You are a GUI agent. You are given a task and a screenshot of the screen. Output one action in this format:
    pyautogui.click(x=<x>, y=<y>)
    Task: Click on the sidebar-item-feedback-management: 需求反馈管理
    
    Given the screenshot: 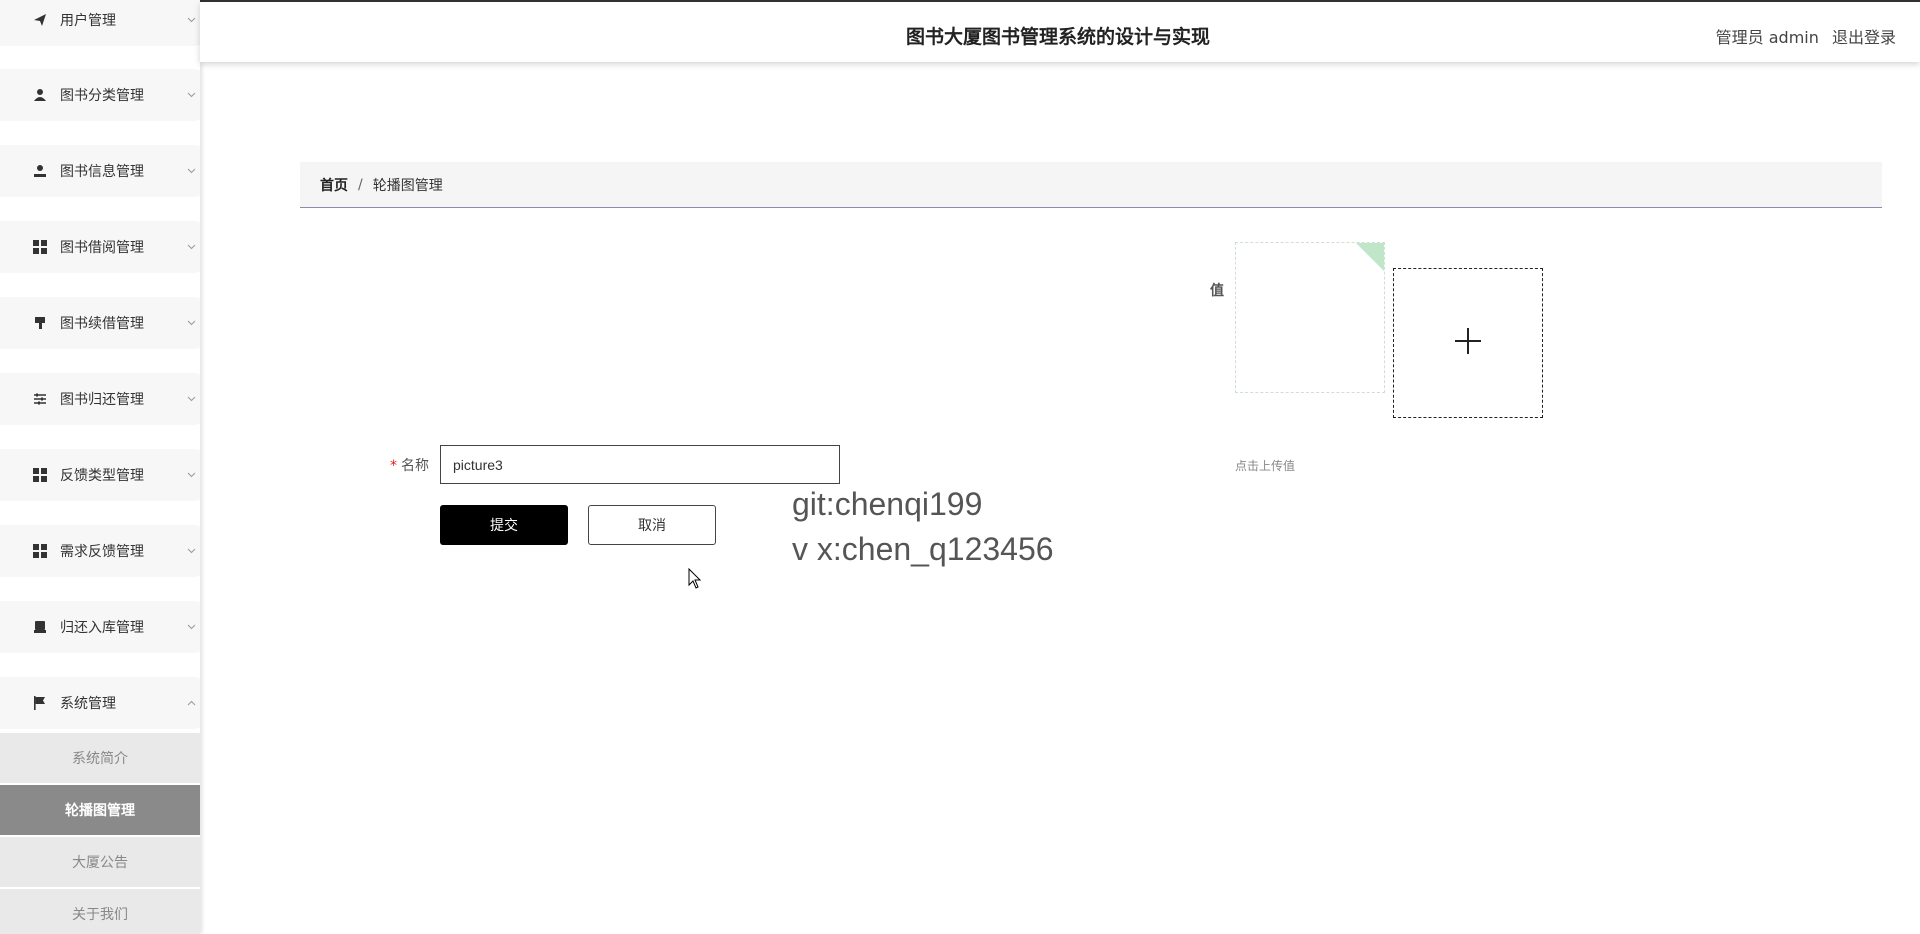 What is the action you would take?
    pyautogui.click(x=100, y=551)
    